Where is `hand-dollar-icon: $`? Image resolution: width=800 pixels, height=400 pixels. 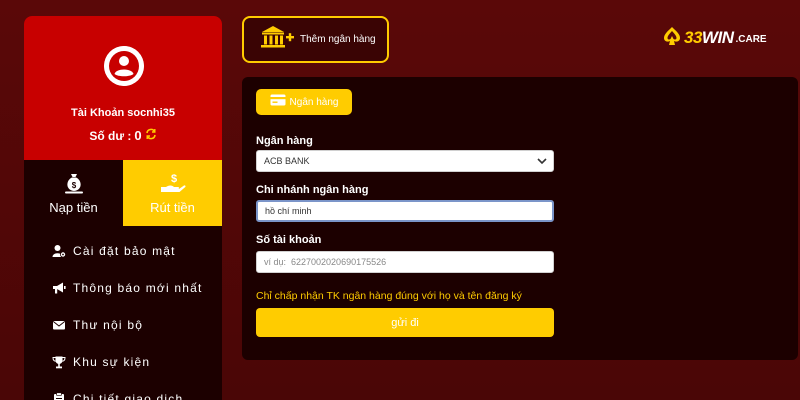
hand-dollar-icon: $ is located at coordinates (173, 183).